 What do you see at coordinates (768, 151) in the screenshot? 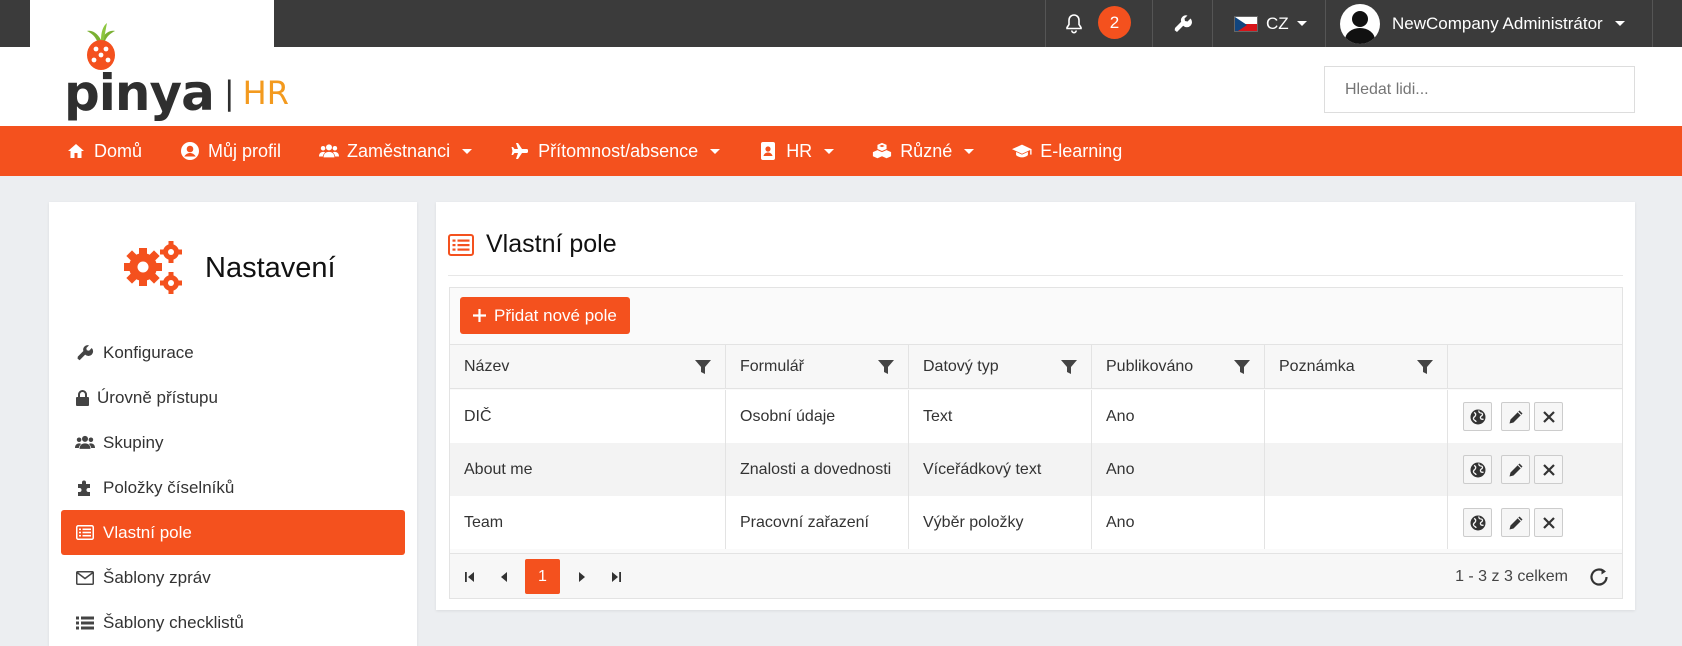
I see `contact-book-icon` at bounding box center [768, 151].